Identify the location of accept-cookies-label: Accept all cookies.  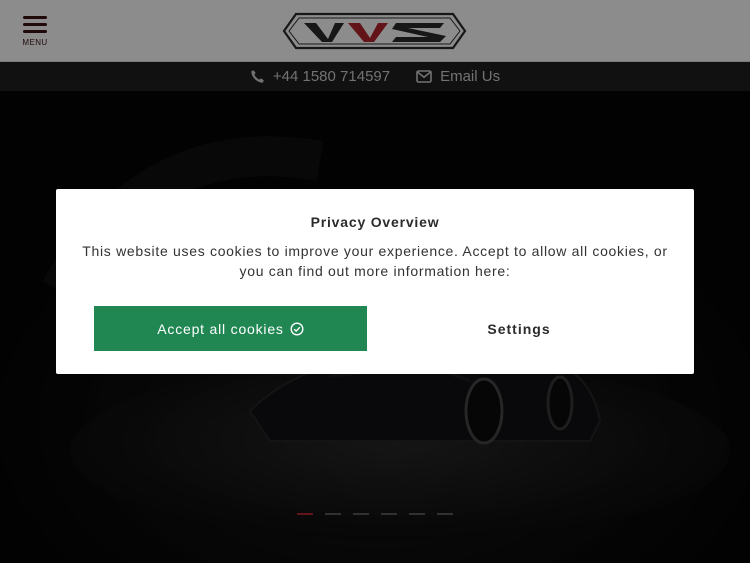
(220, 328).